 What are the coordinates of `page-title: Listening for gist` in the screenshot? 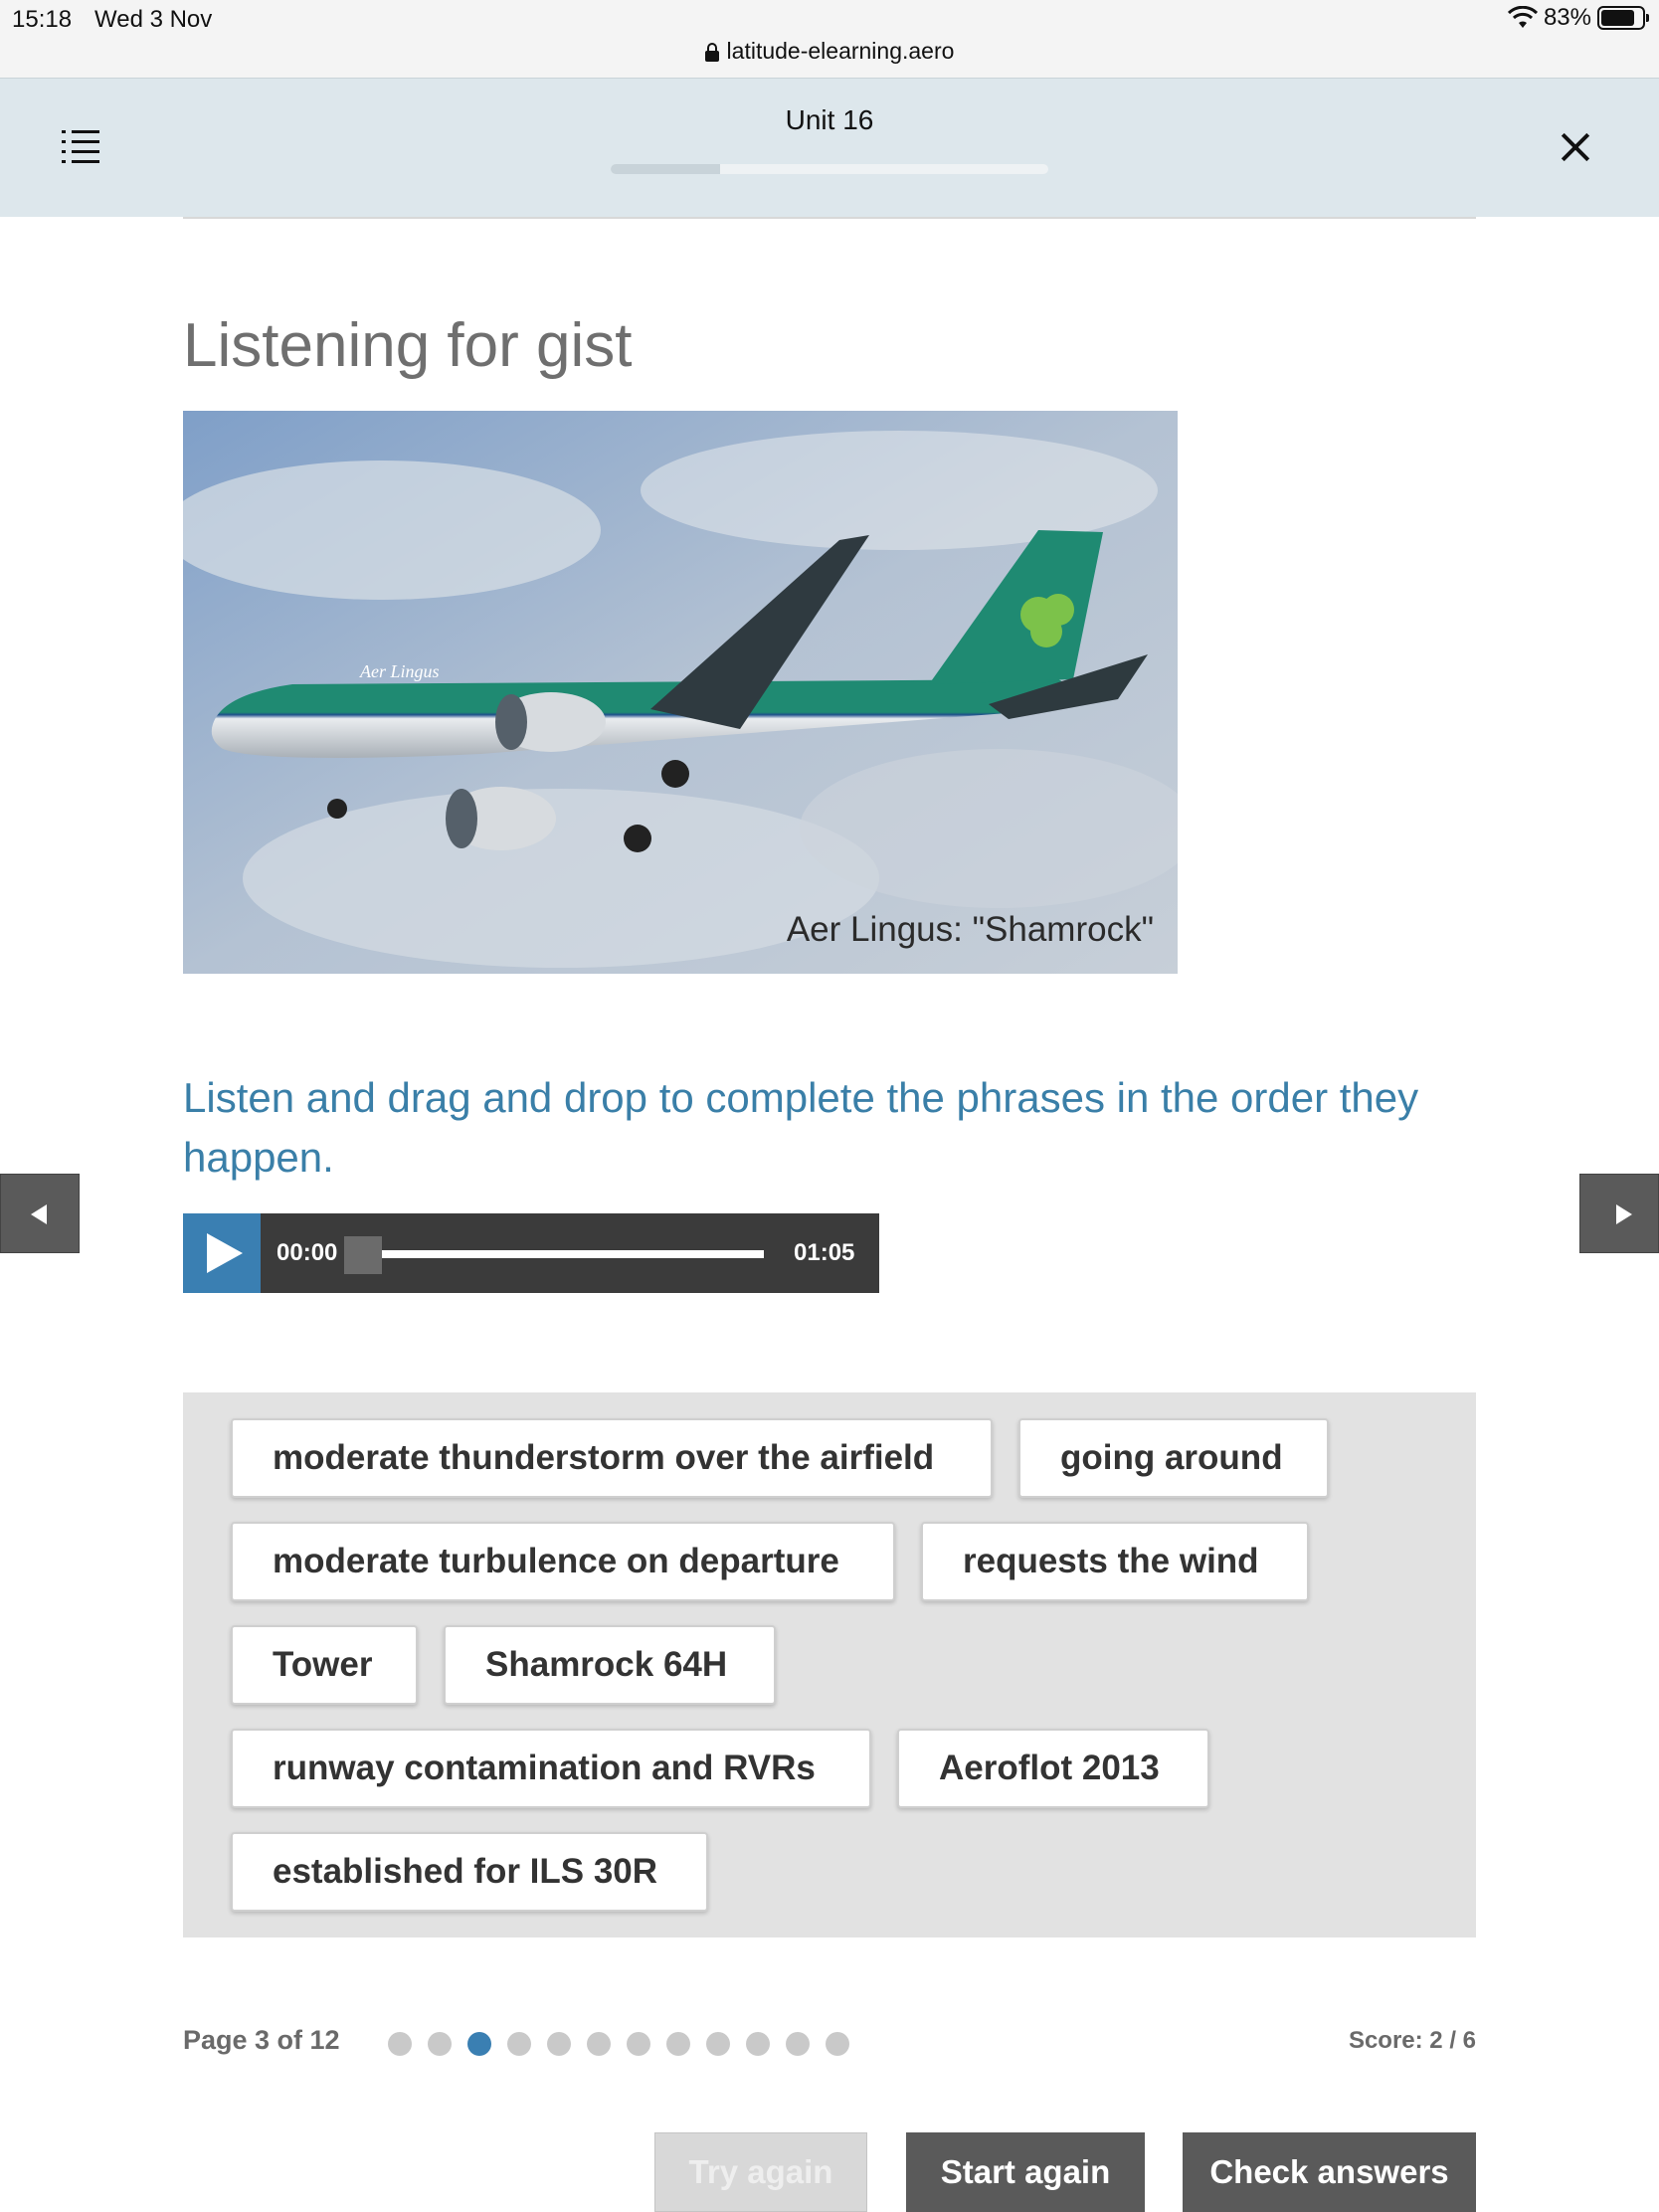 It's located at (408, 345).